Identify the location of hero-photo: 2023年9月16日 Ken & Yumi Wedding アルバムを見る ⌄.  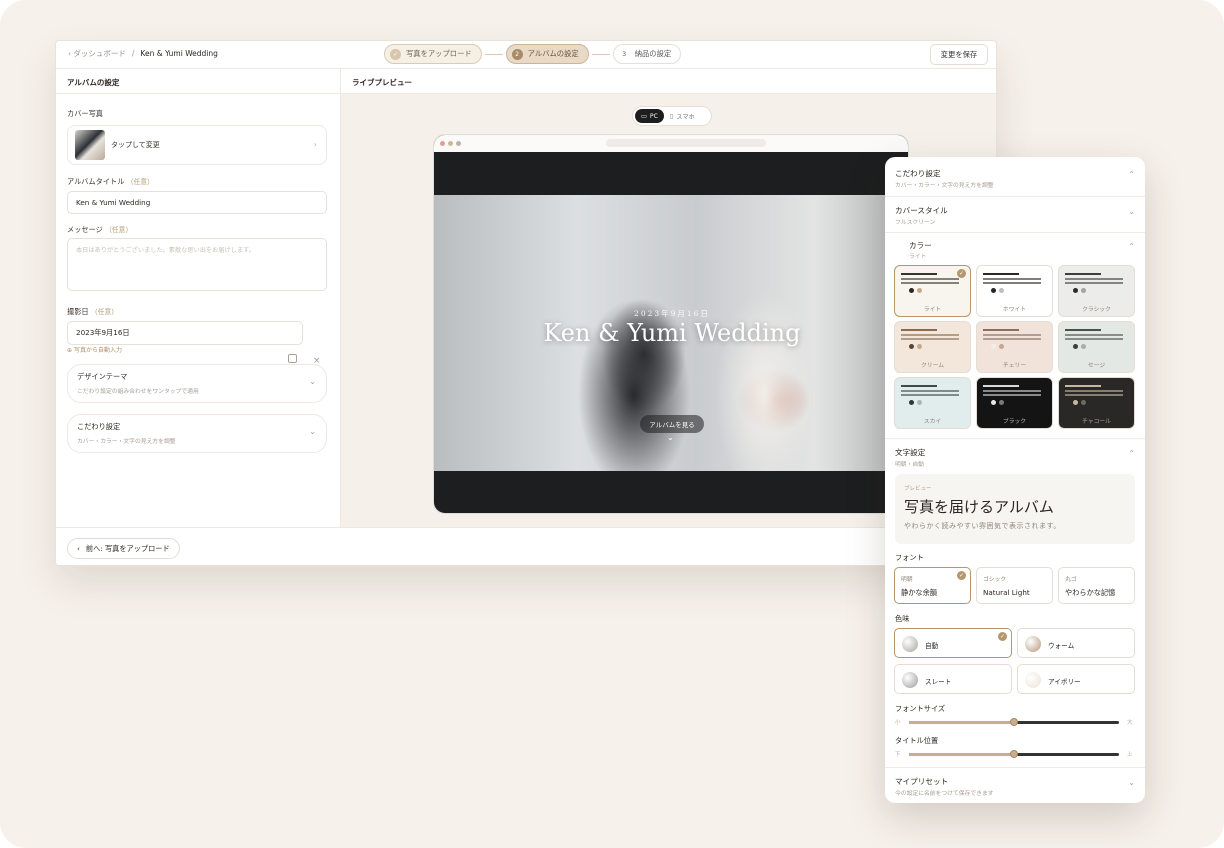
(671, 333).